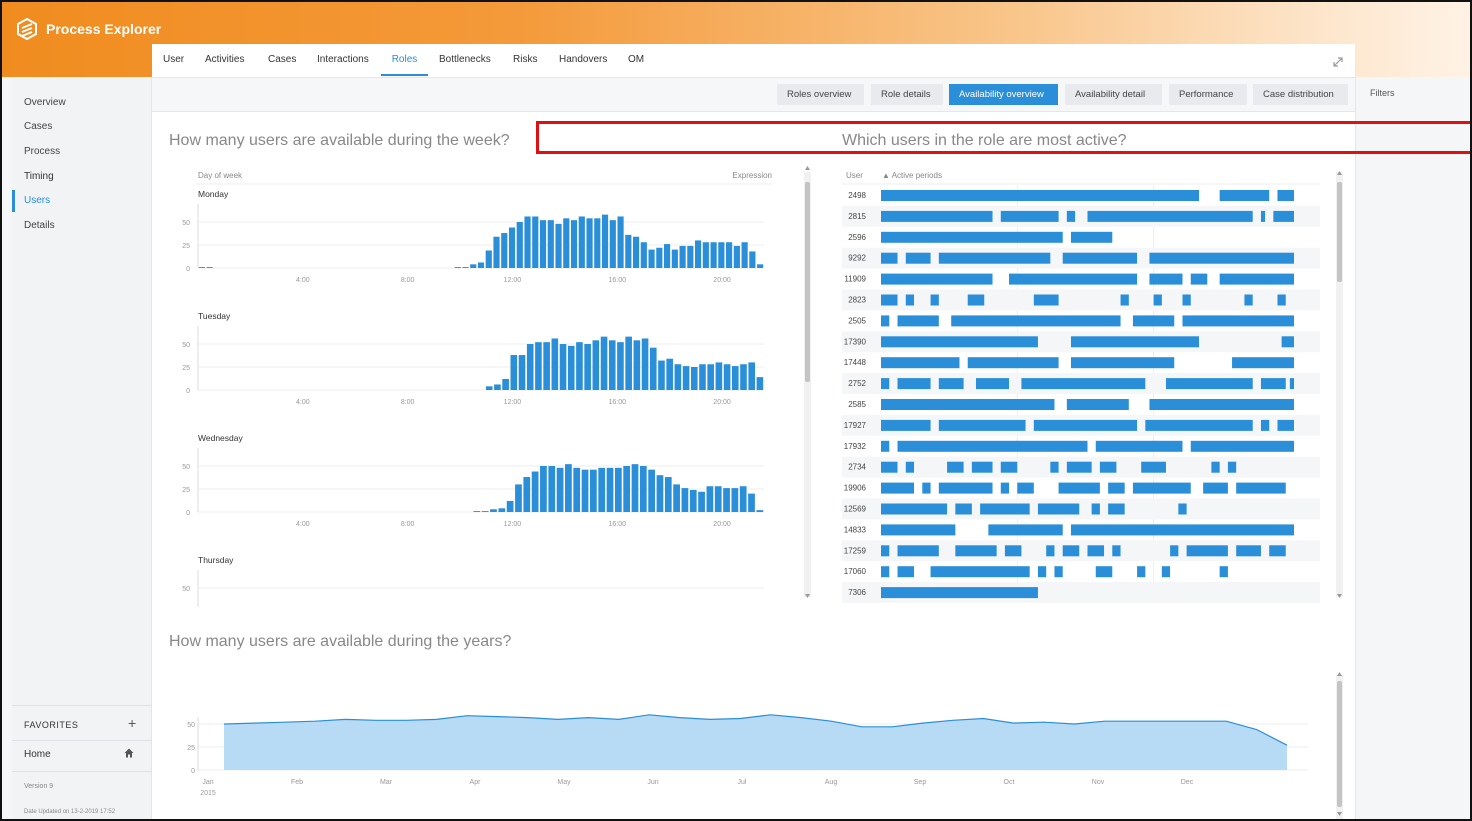 Image resolution: width=1472 pixels, height=821 pixels. Describe the element at coordinates (857, 258) in the screenshot. I see `user-id: 9292` at that location.